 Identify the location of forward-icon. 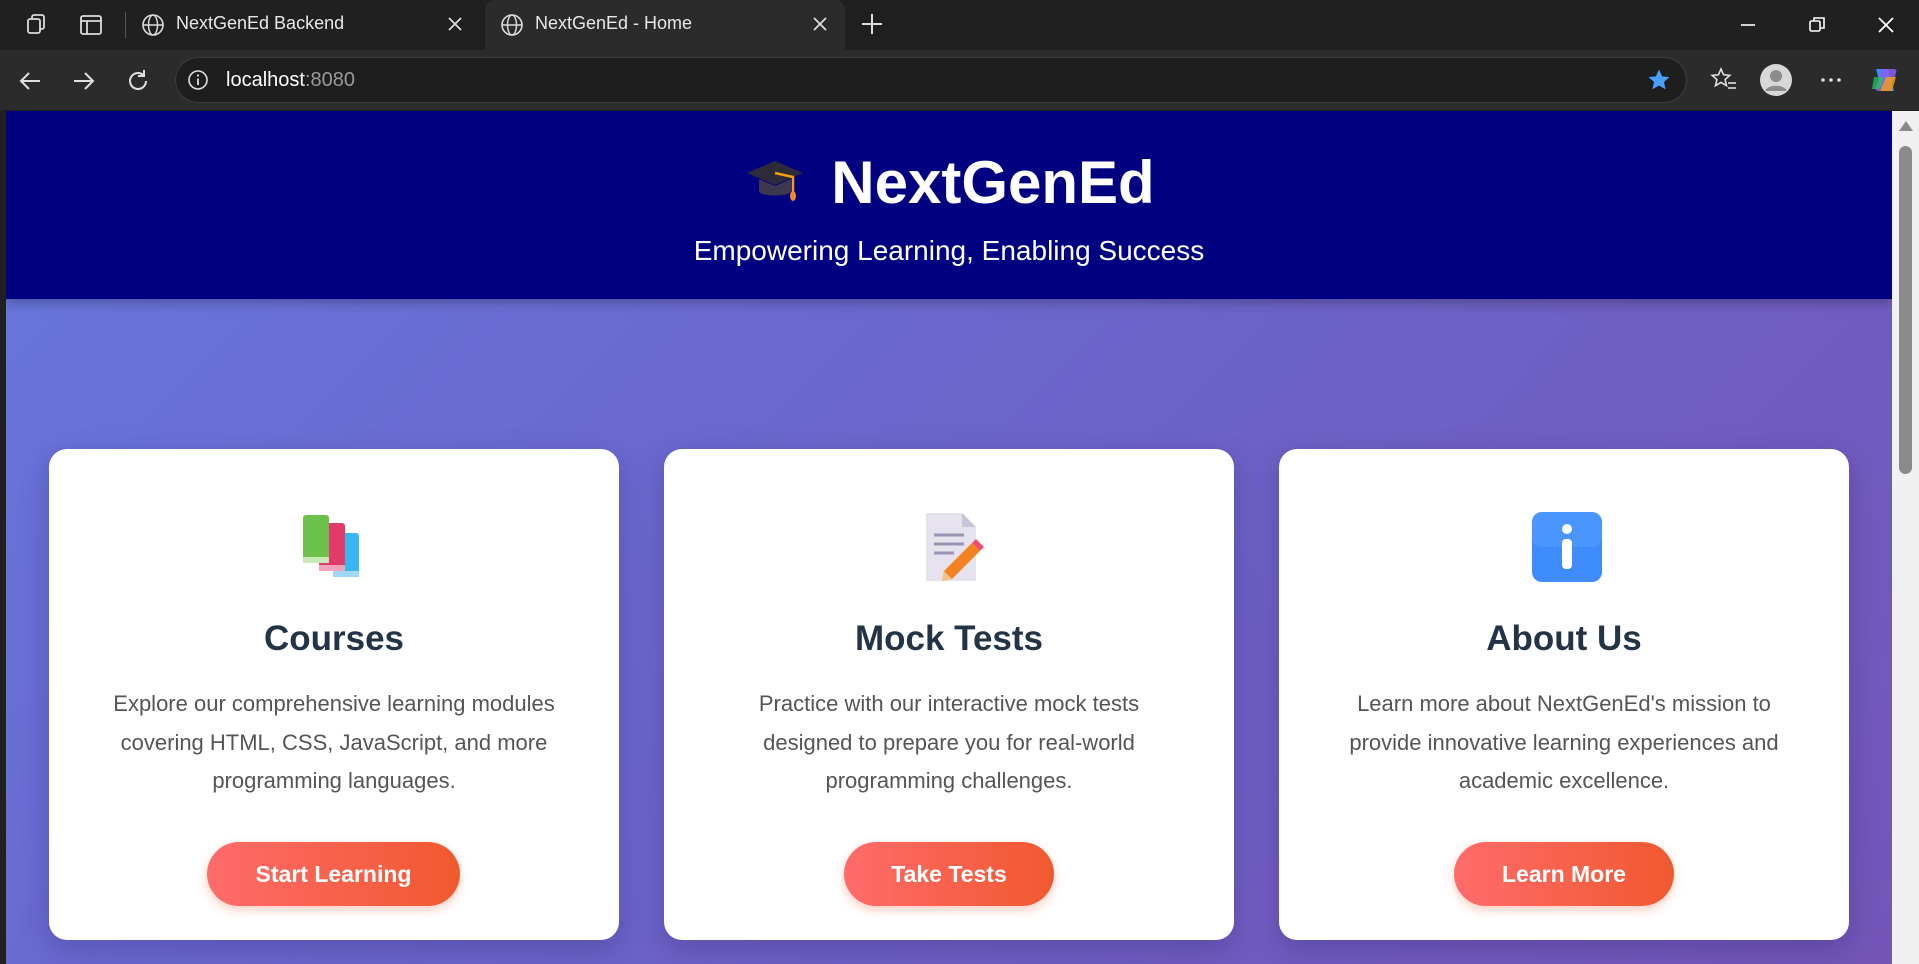
(84, 81).